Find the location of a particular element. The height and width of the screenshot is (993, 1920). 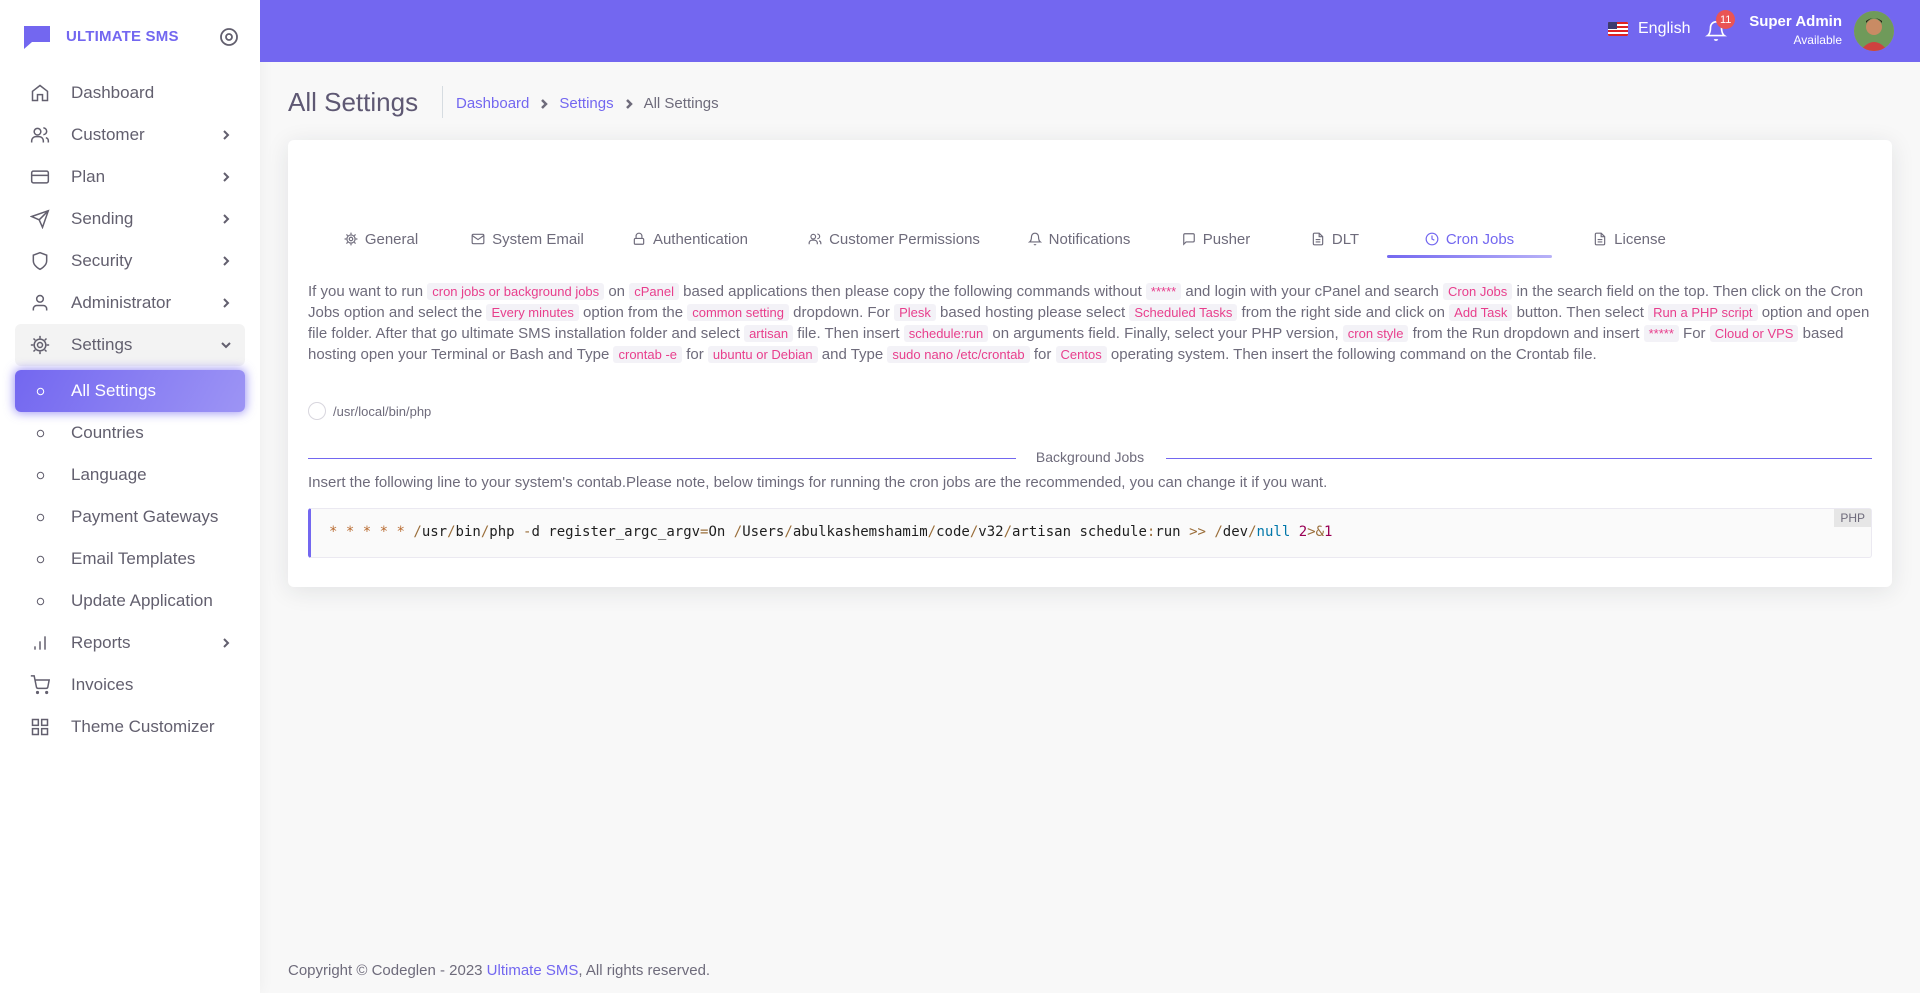

code-token: Users is located at coordinates (763, 532).